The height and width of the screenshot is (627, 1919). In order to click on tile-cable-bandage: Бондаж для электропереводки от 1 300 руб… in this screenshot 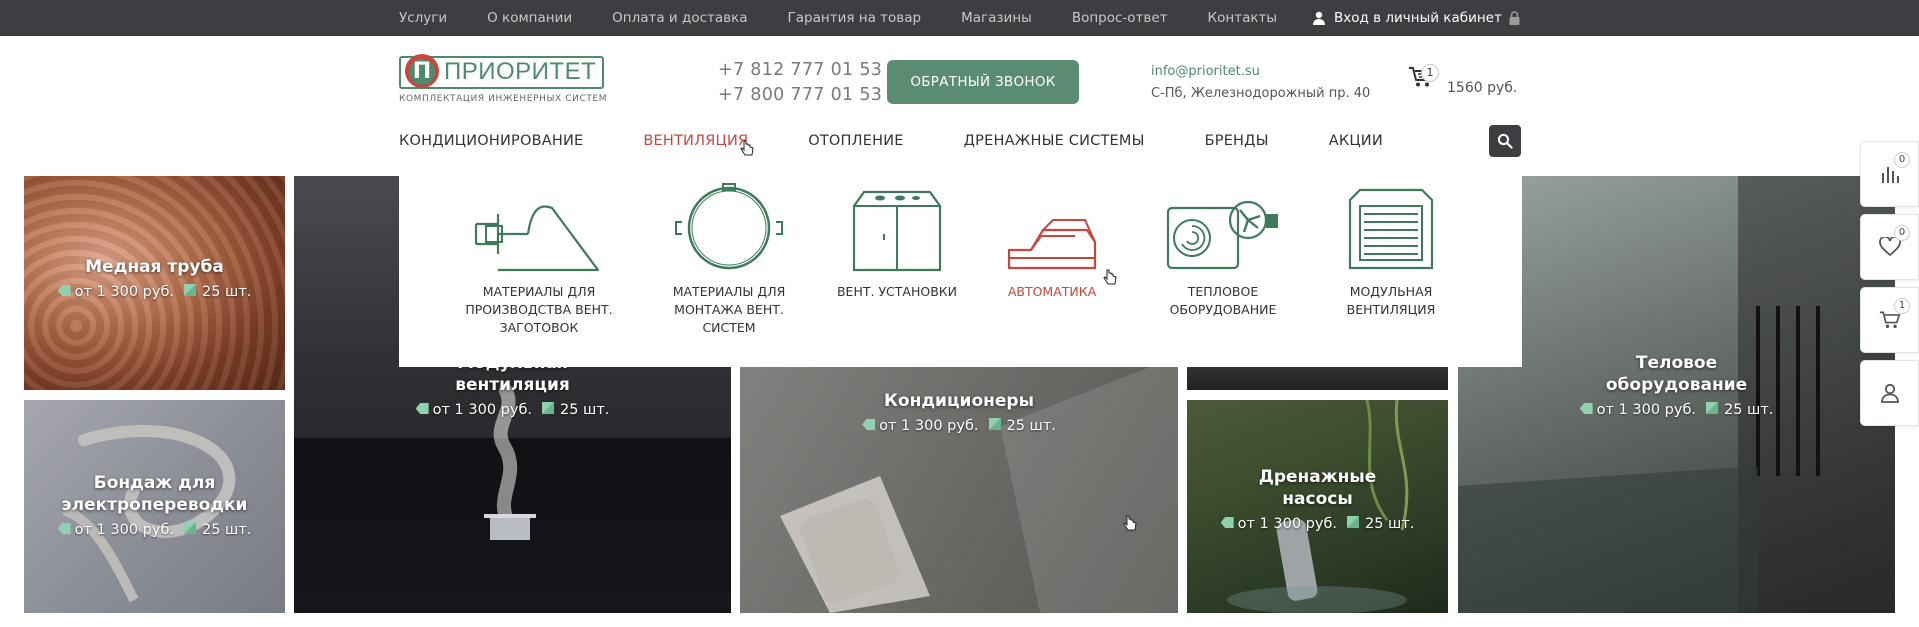, I will do `click(154, 506)`.